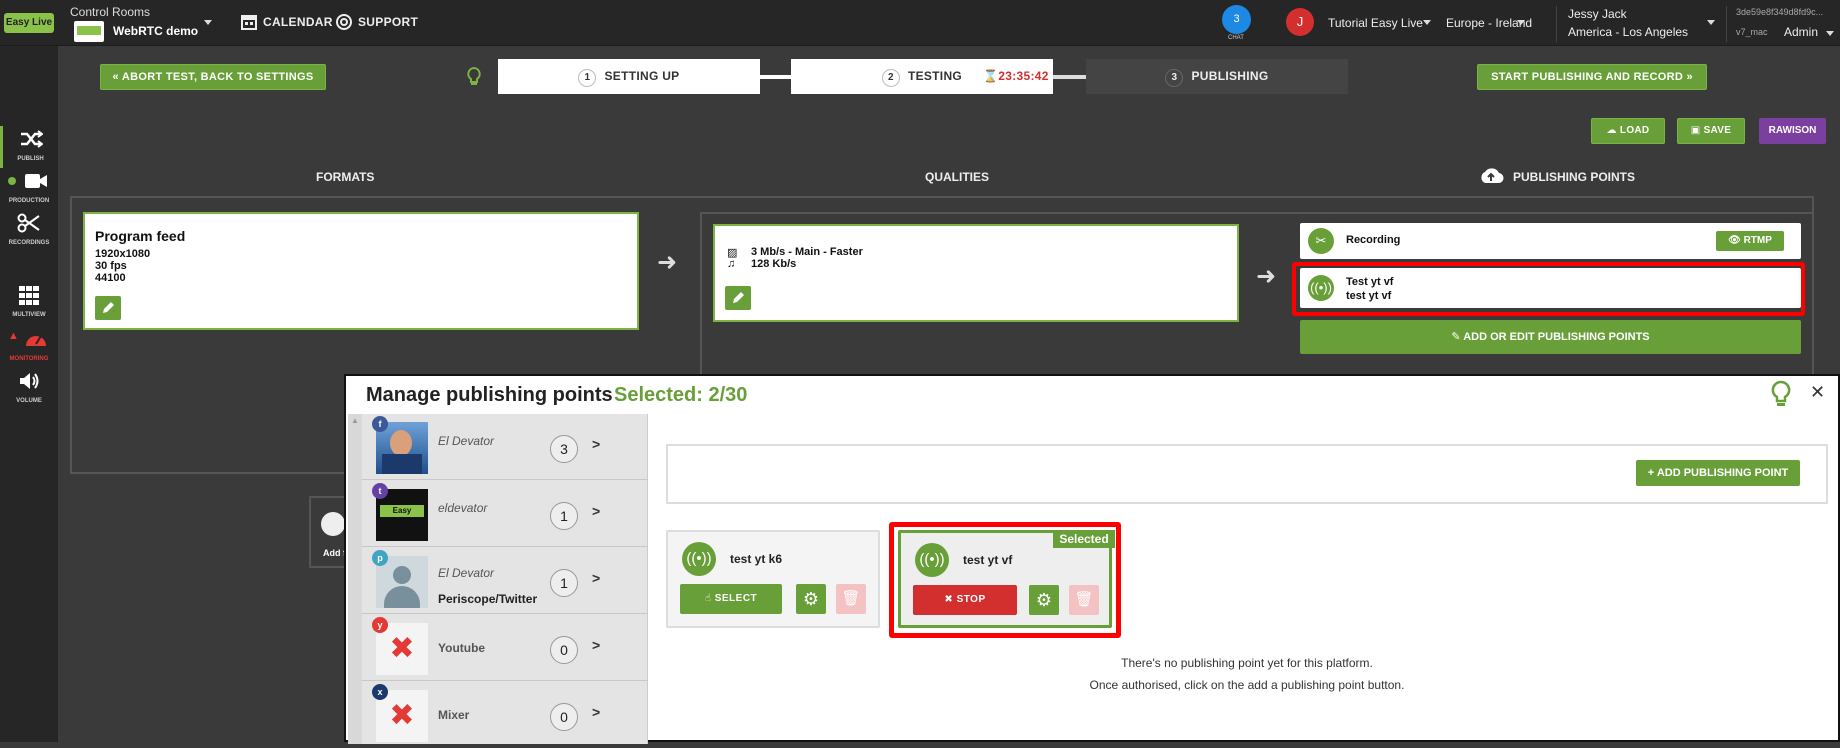 The width and height of the screenshot is (1840, 748). I want to click on format-sample-rate: 44100, so click(110, 278).